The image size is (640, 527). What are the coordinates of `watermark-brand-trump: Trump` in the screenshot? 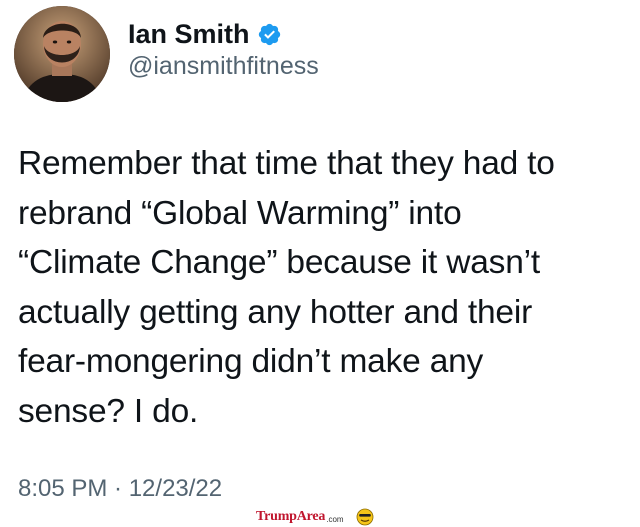 It's located at (276, 516).